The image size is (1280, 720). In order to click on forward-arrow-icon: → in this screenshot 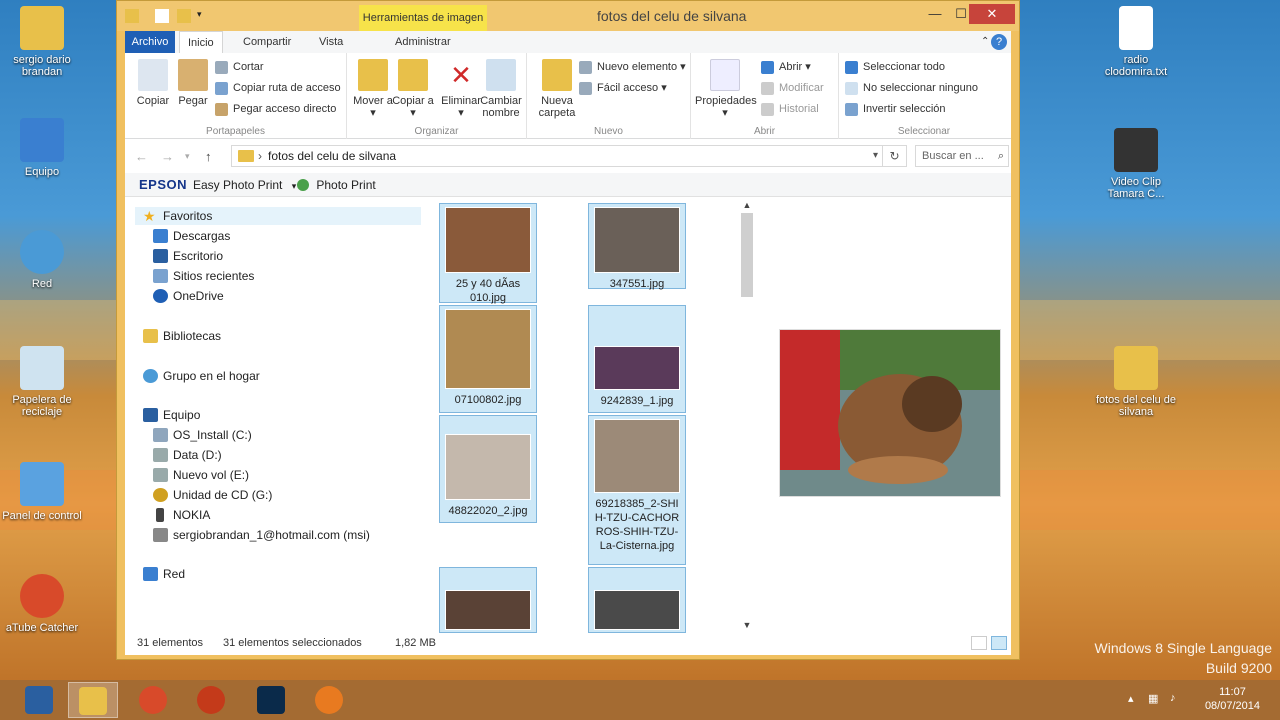, I will do `click(167, 156)`.